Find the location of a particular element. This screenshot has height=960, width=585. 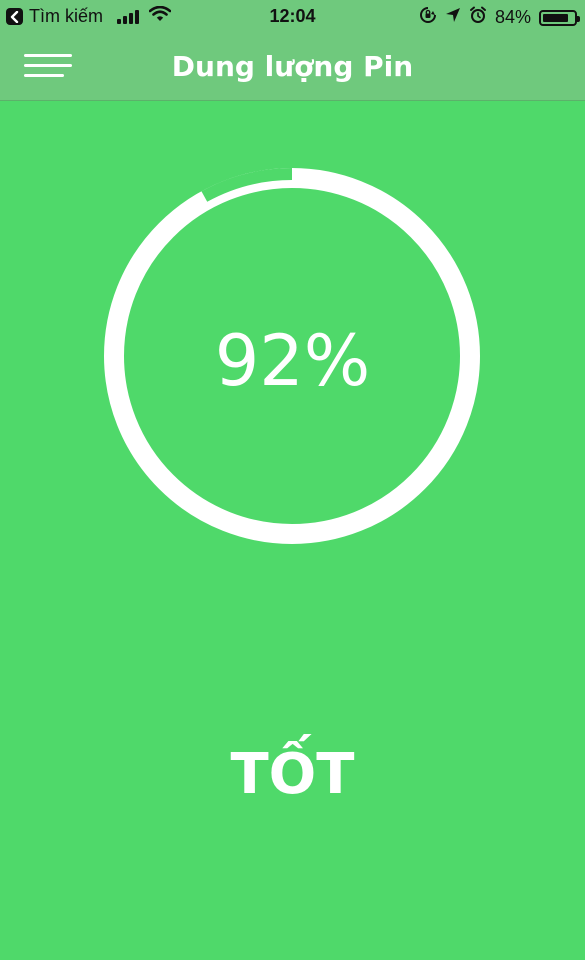

location-icon is located at coordinates (453, 17).